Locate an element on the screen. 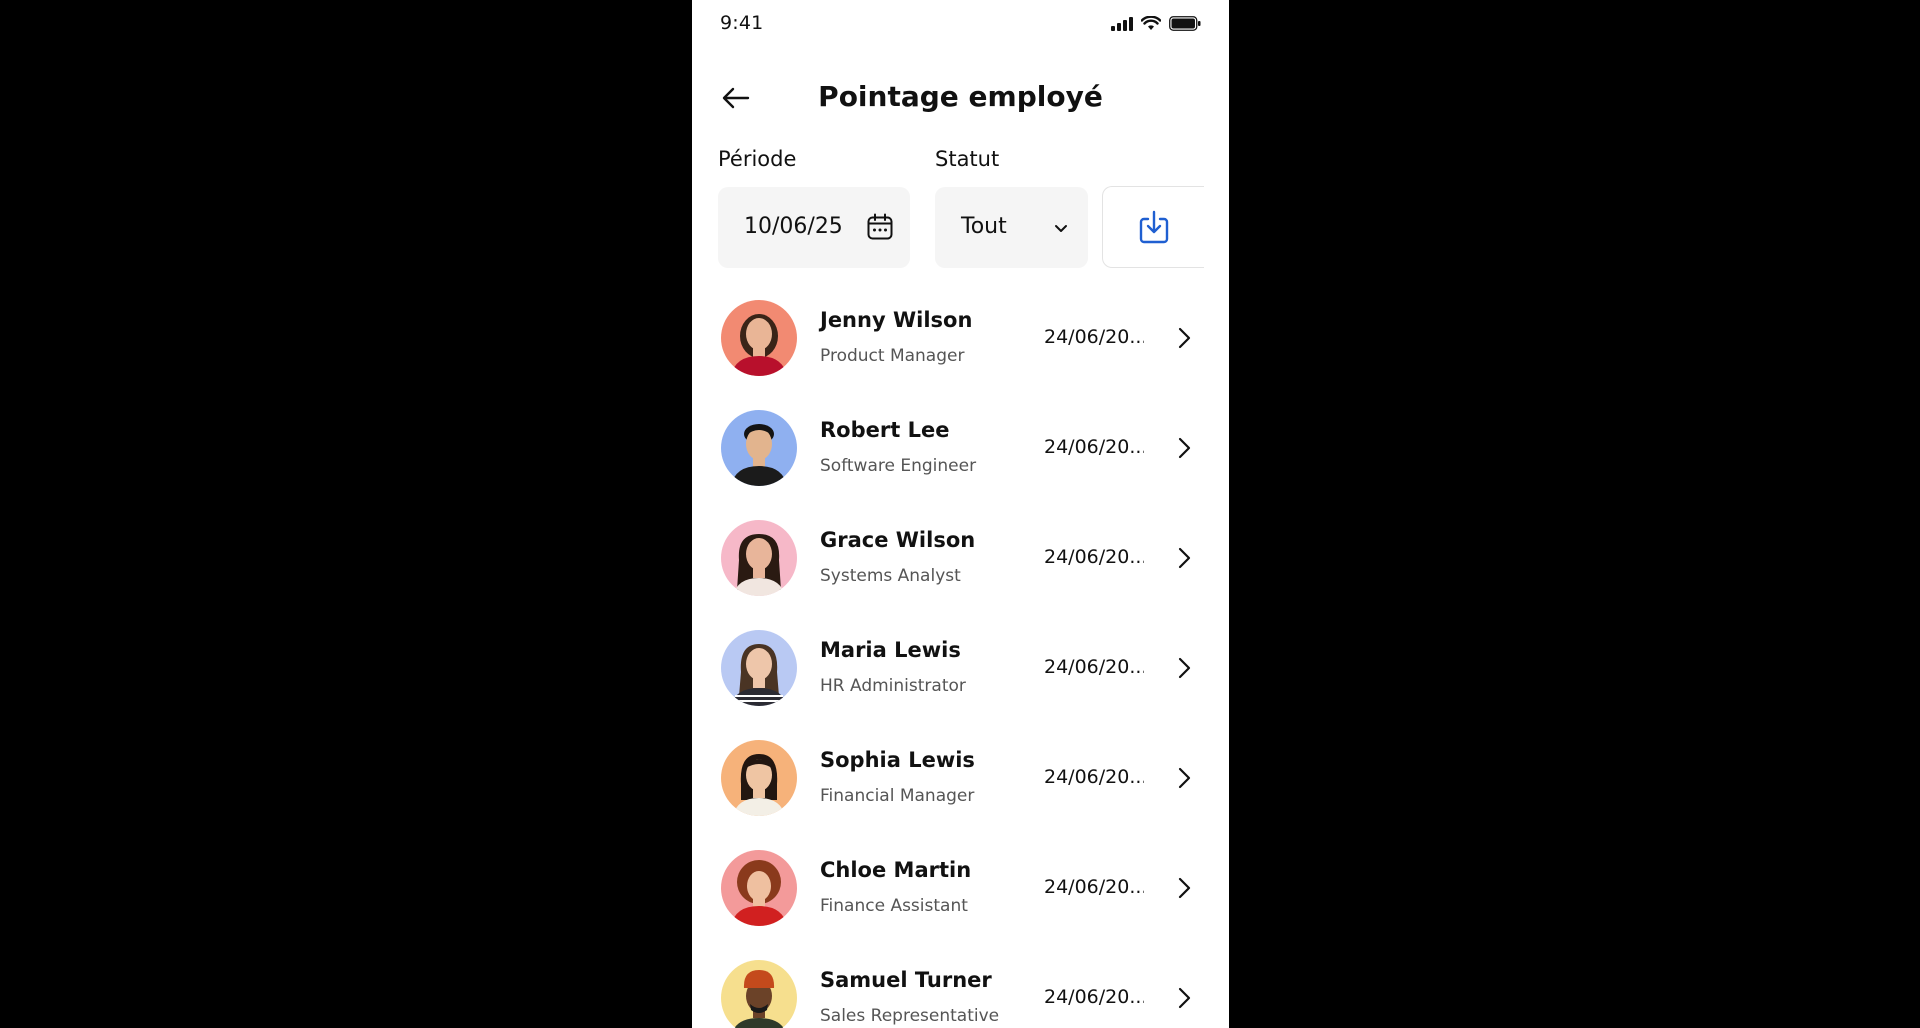  status-time: 9:41 is located at coordinates (742, 23).